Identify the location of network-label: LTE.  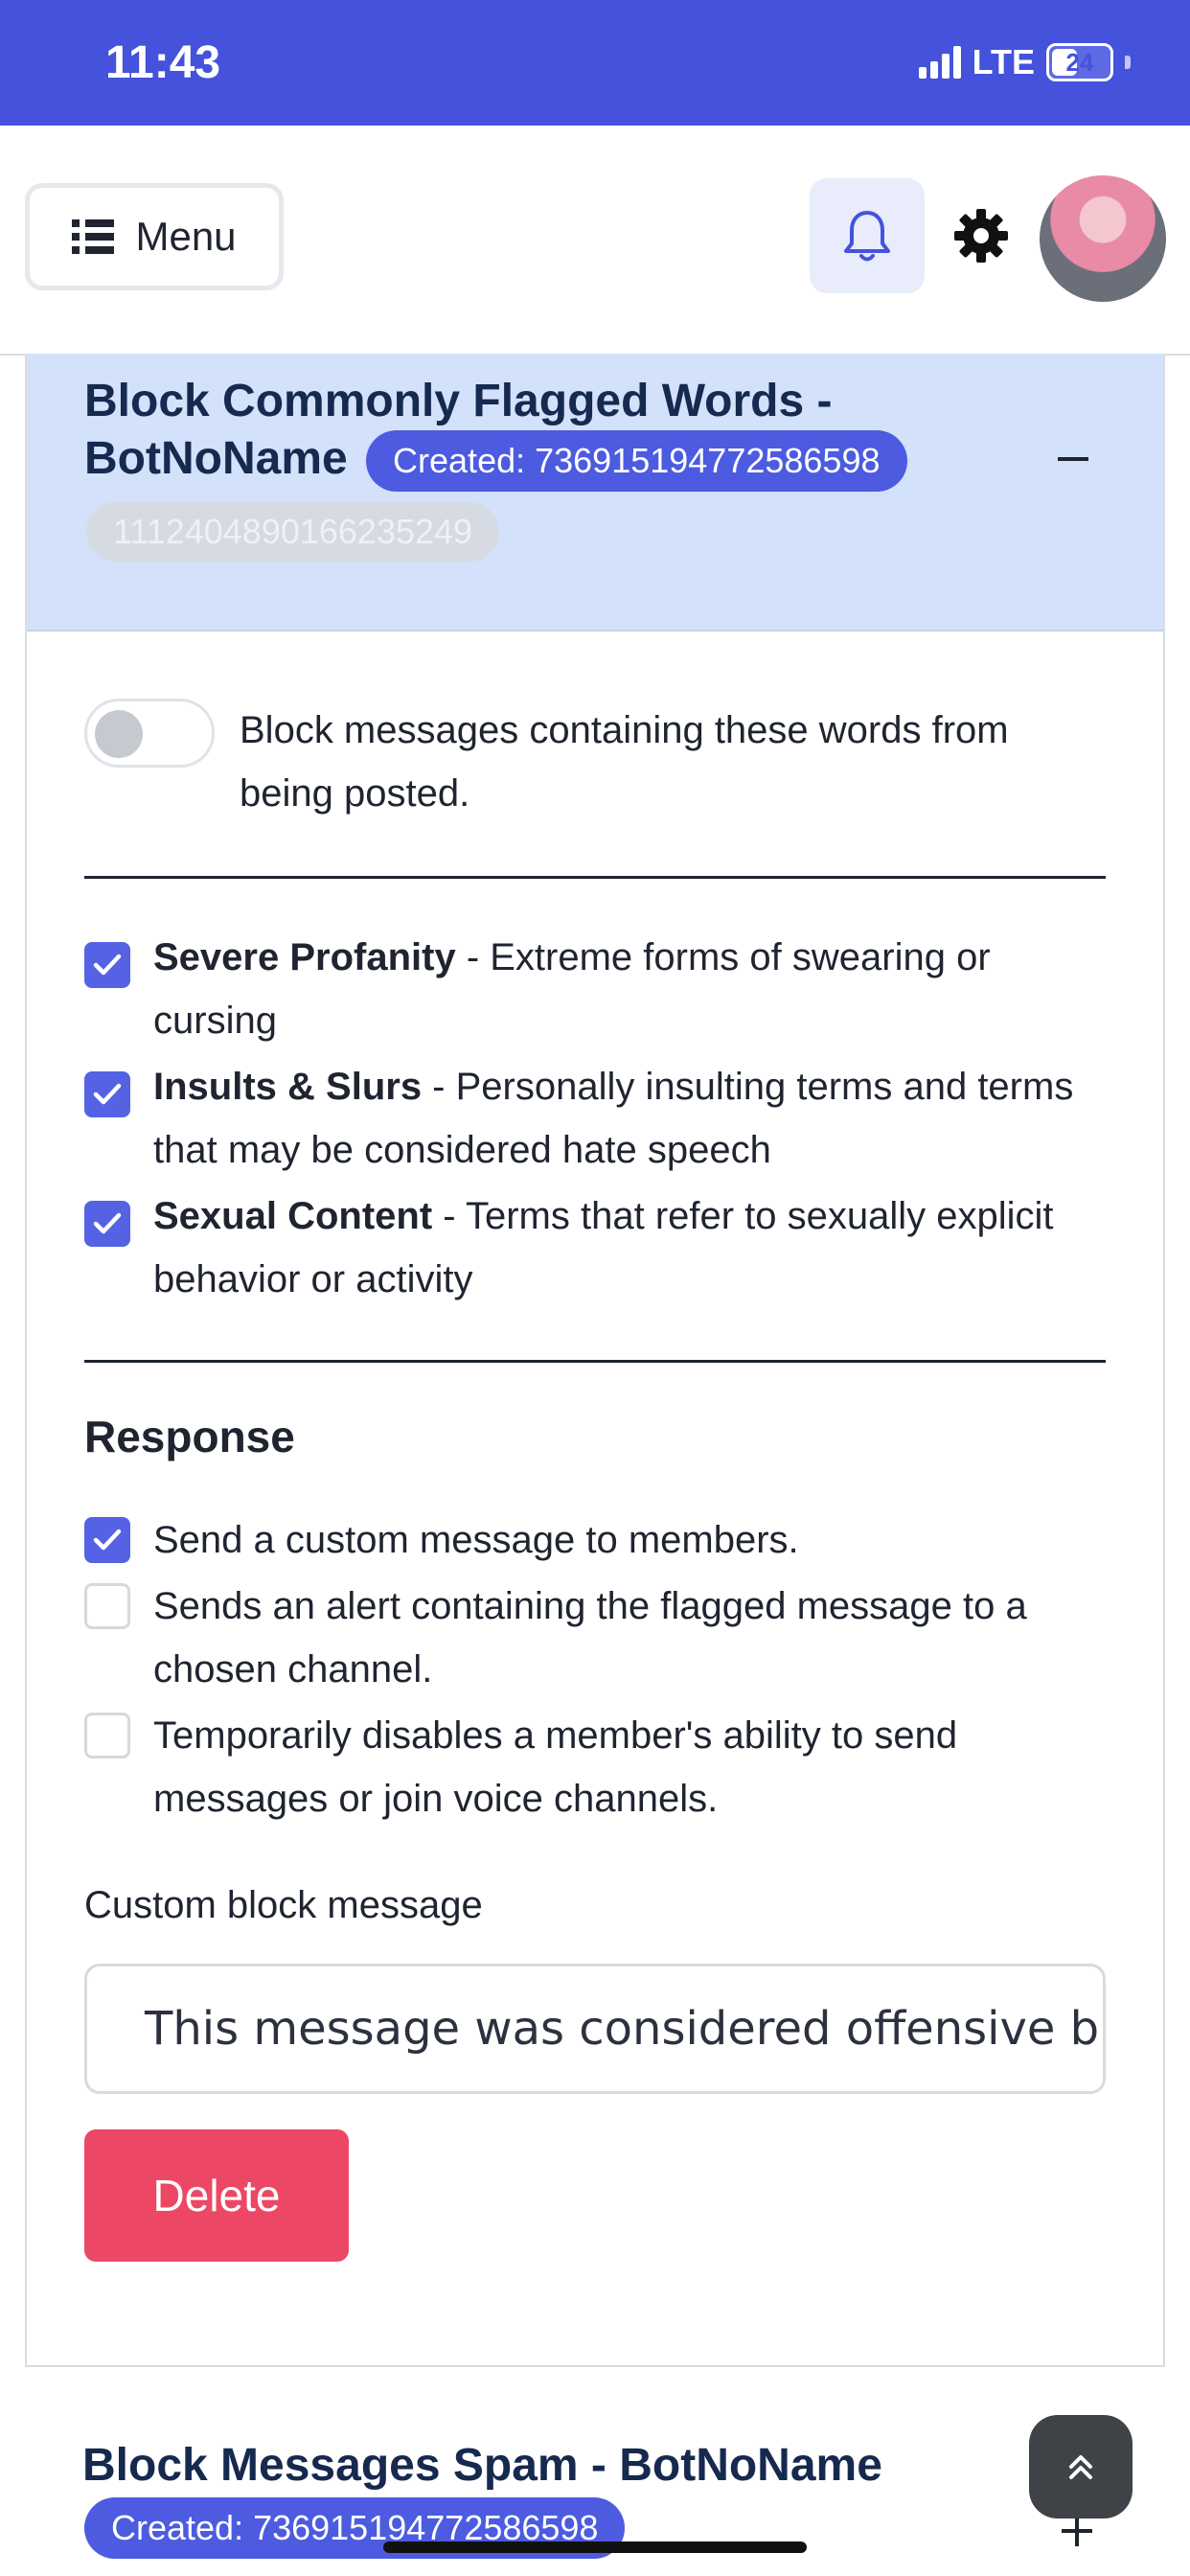
(1004, 62).